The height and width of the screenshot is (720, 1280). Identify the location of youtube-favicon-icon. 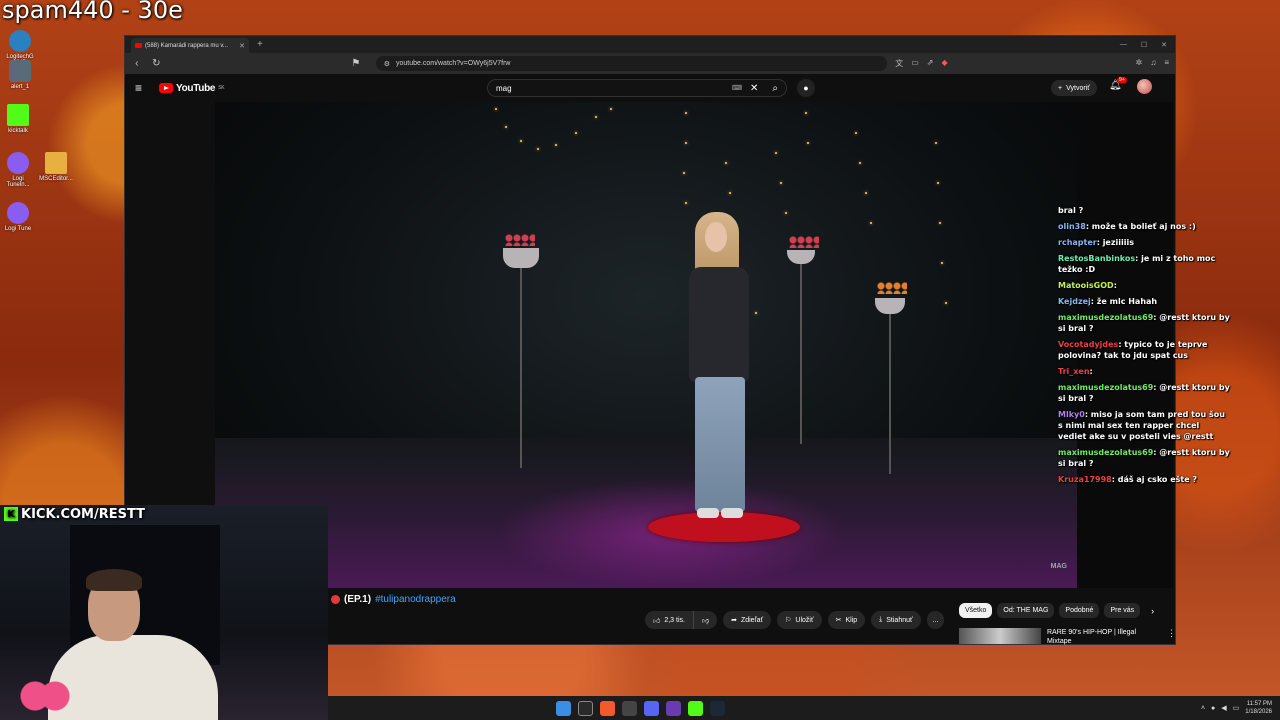
(138, 45).